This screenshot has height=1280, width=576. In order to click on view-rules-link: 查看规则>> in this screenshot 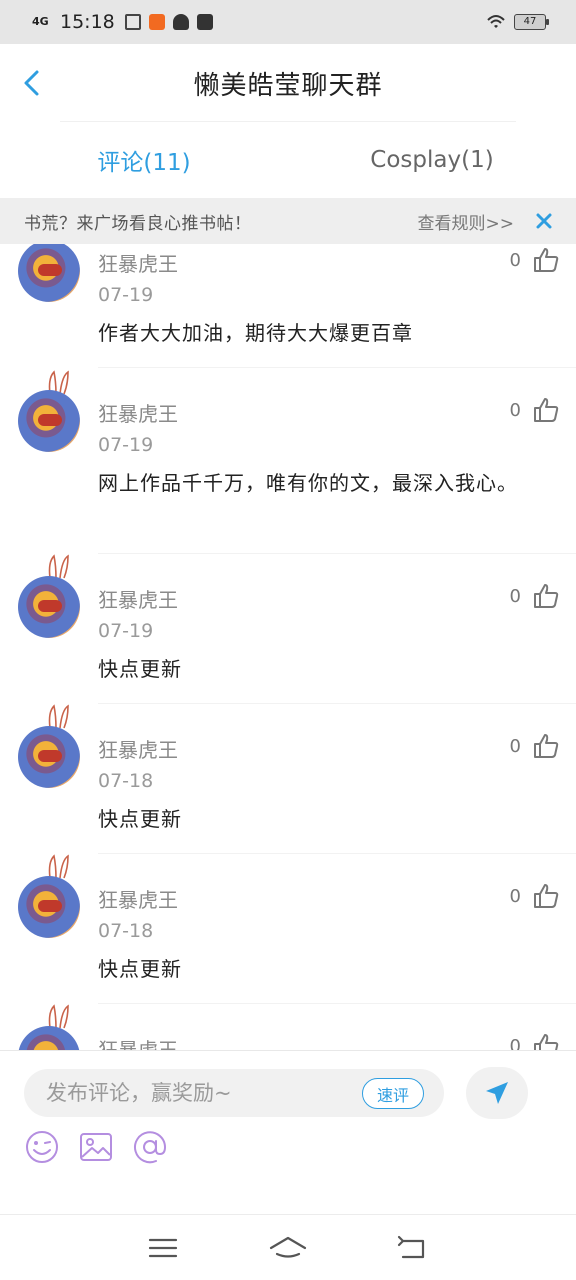, I will do `click(466, 221)`.